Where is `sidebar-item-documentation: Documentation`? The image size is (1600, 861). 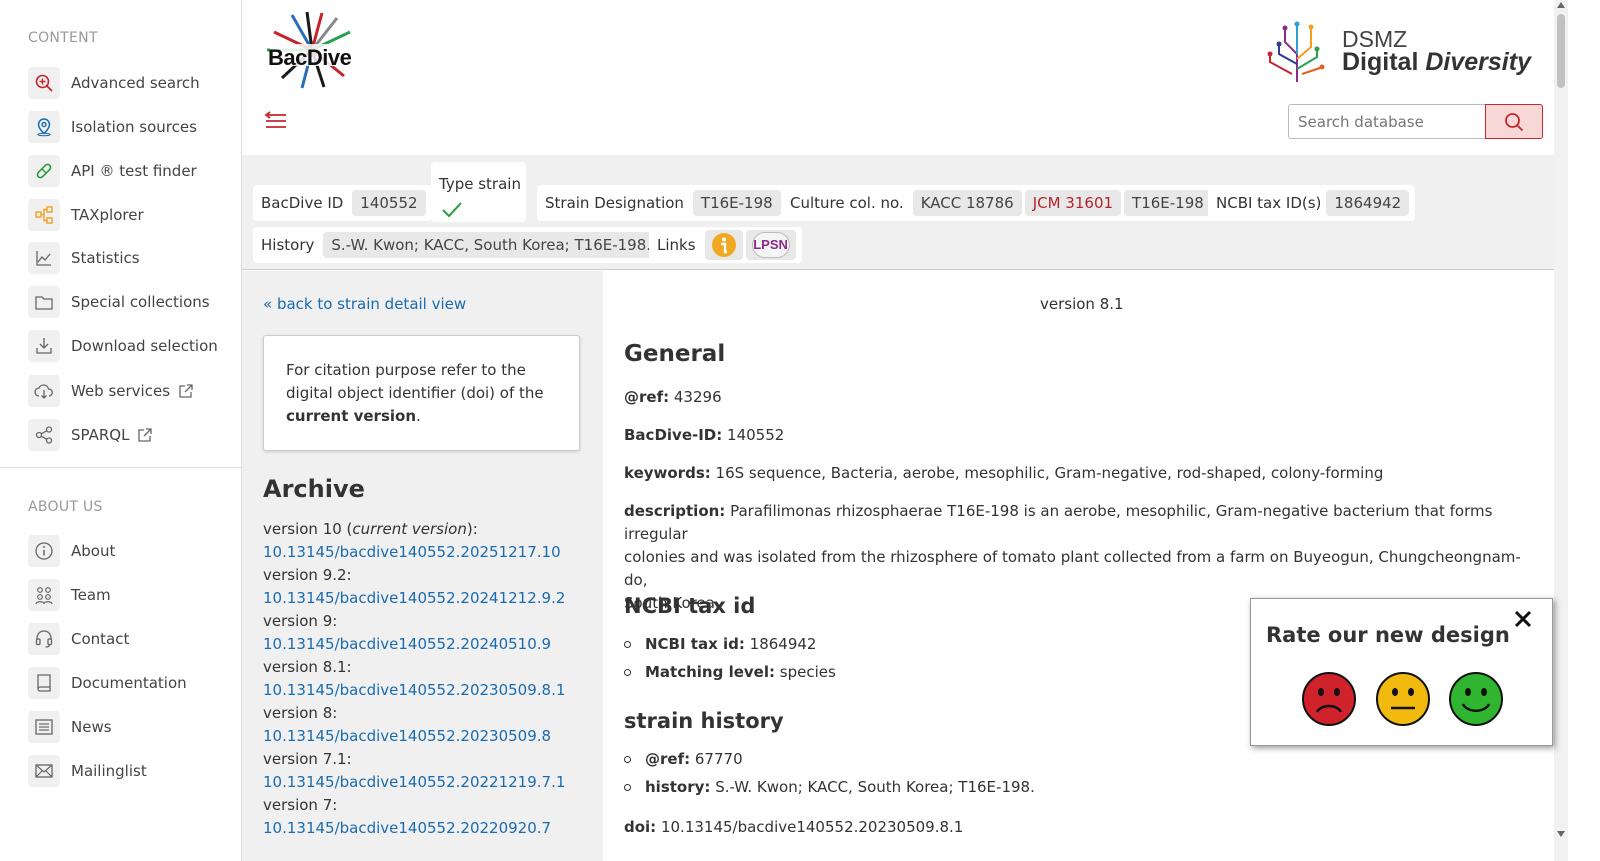
sidebar-item-documentation: Documentation is located at coordinates (107, 683).